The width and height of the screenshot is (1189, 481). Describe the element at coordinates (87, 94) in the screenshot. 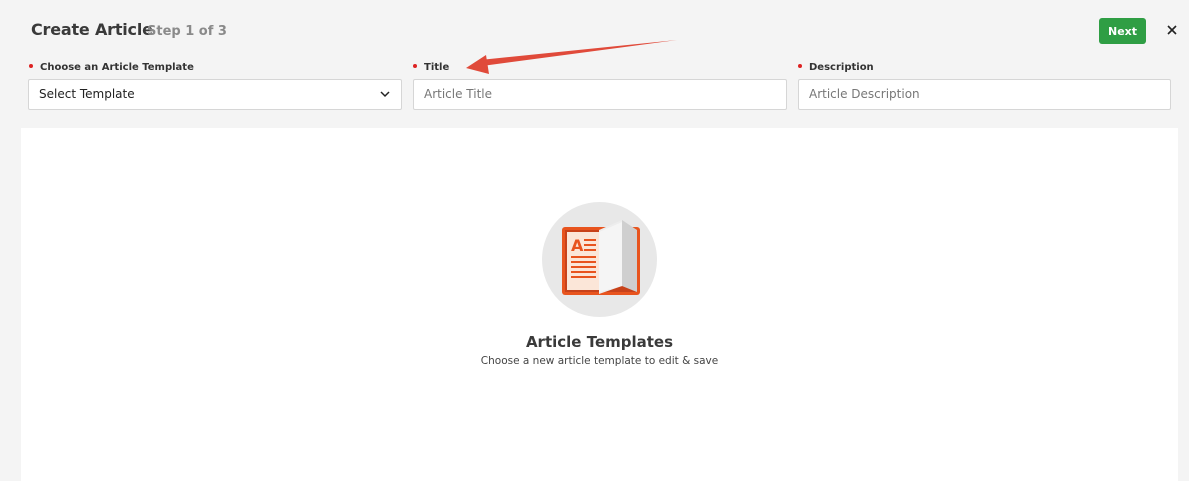

I see `template-select-value: Select Template` at that location.